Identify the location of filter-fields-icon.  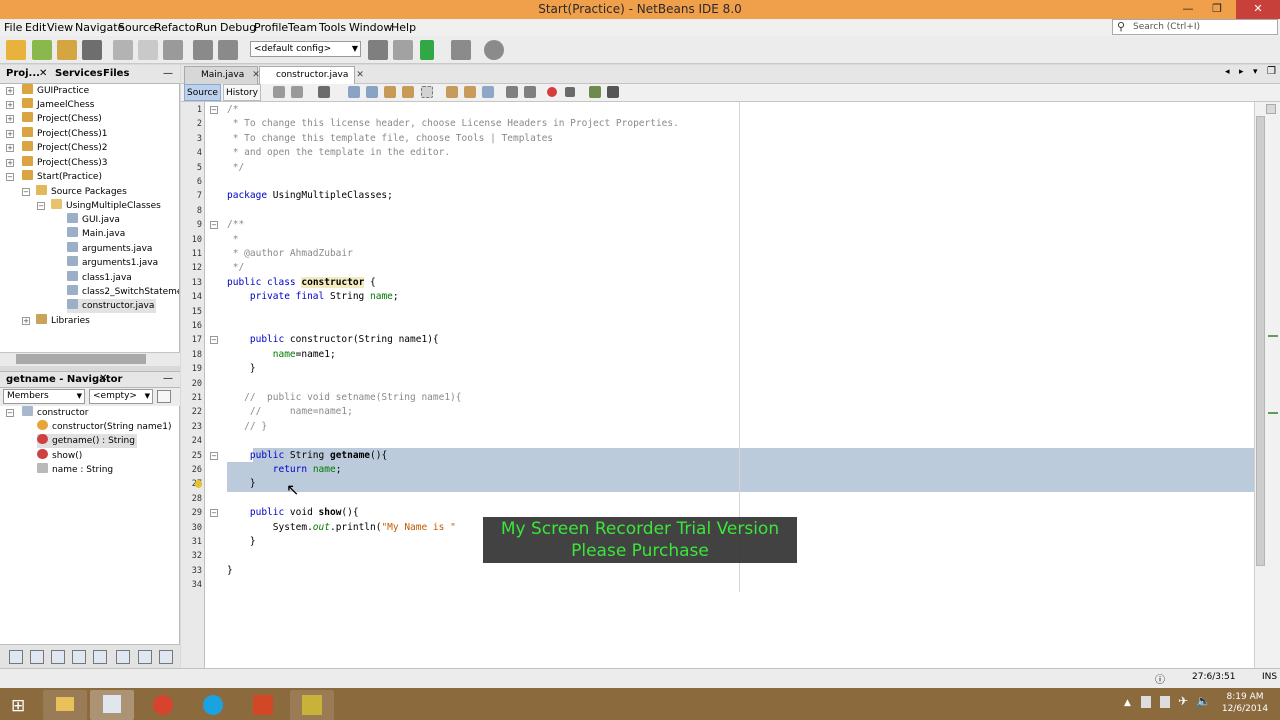
(37, 657).